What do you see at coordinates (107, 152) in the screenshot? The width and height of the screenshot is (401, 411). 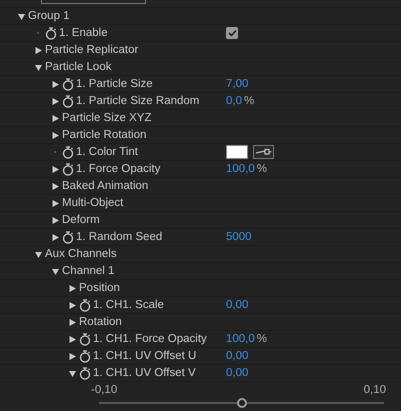 I see `property-label: 1. Color Tint` at bounding box center [107, 152].